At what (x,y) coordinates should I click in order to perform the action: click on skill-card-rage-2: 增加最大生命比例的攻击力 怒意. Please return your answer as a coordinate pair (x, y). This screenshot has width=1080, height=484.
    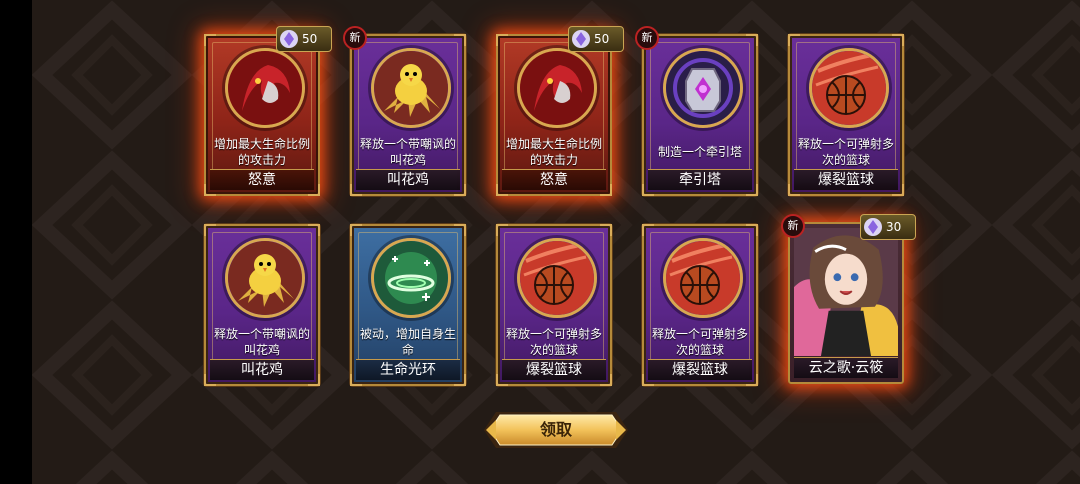
    Looking at the image, I should click on (554, 115).